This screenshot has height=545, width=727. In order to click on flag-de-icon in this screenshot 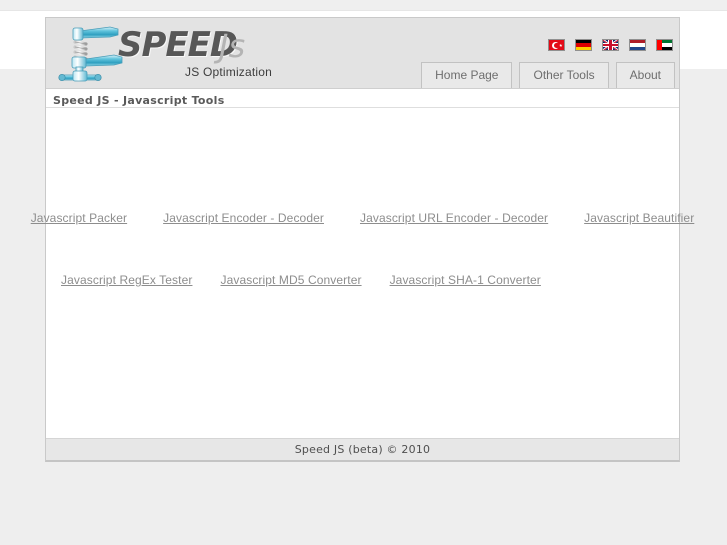, I will do `click(583, 45)`.